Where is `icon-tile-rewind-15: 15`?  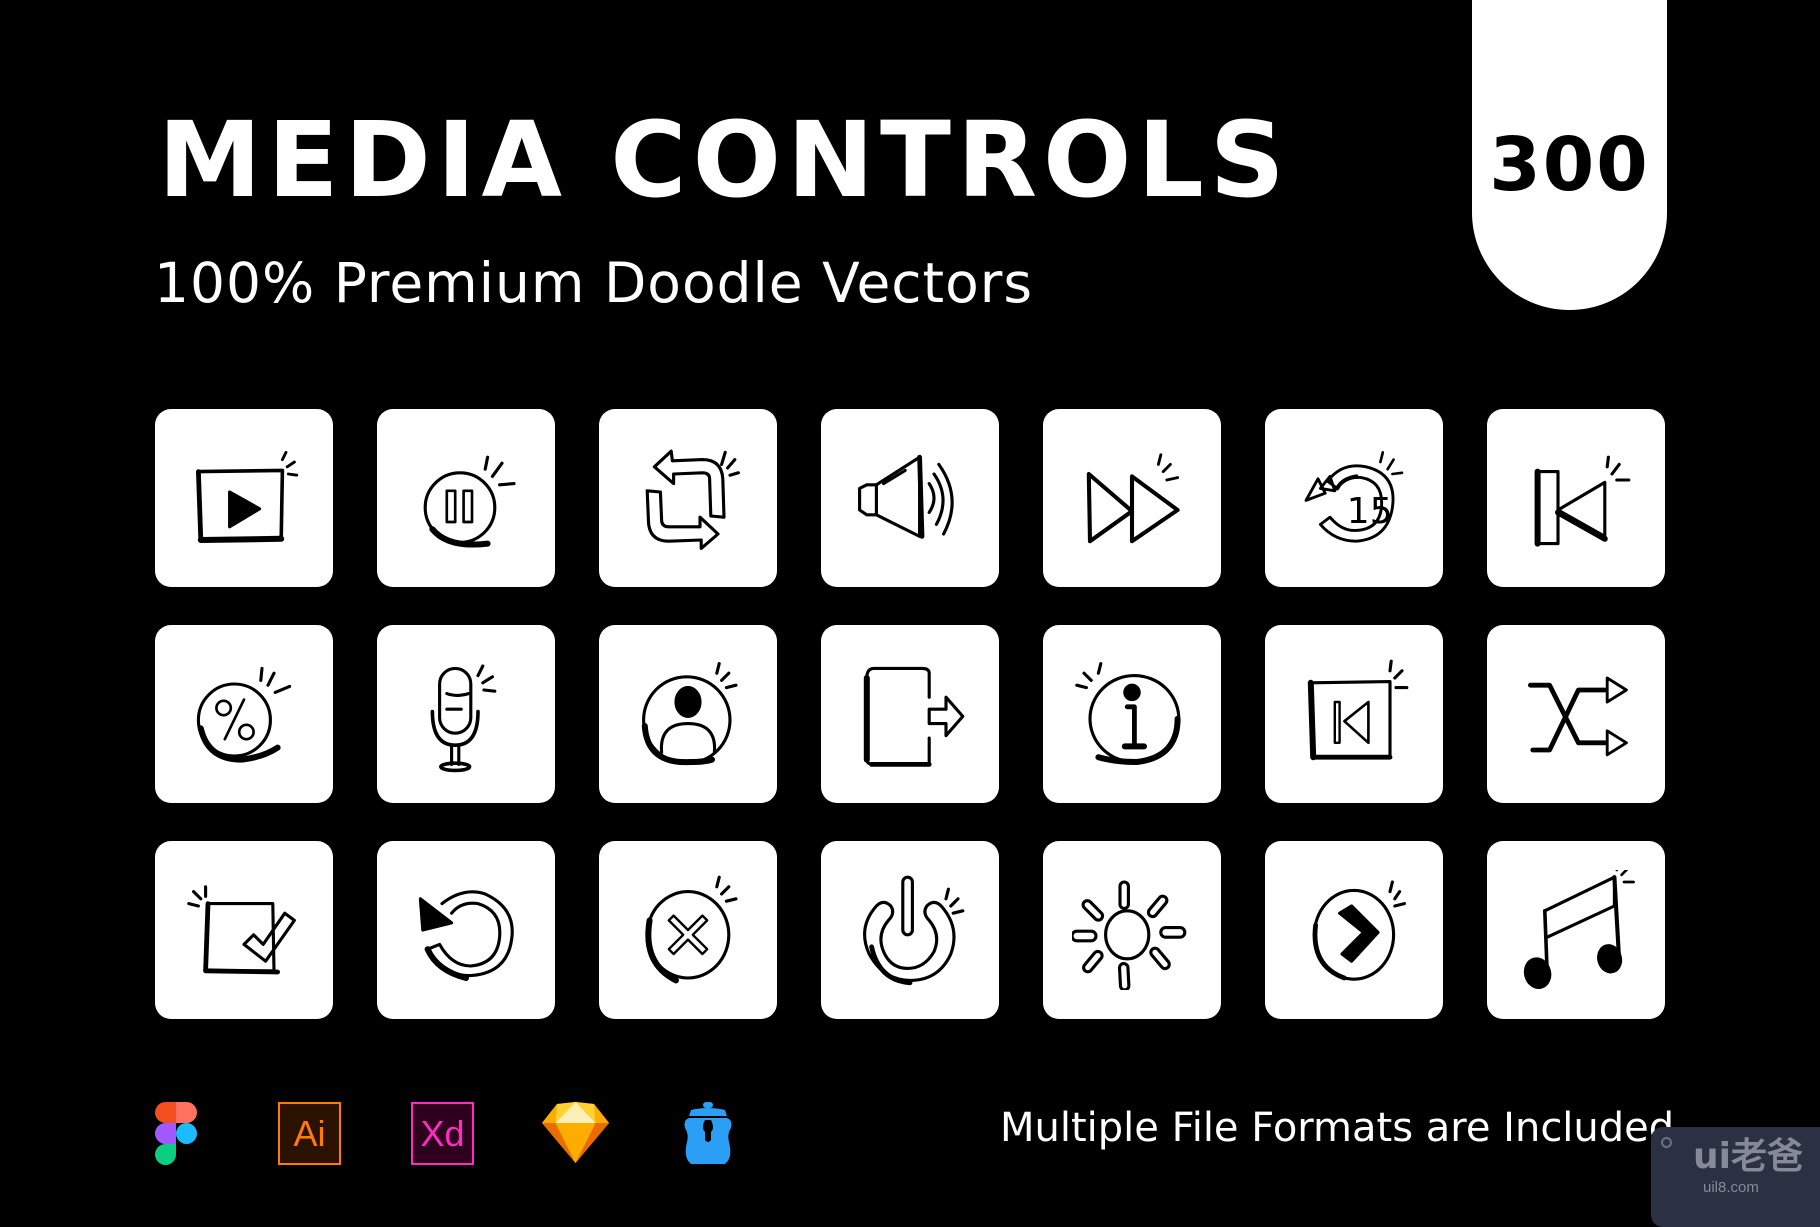 icon-tile-rewind-15: 15 is located at coordinates (1354, 498).